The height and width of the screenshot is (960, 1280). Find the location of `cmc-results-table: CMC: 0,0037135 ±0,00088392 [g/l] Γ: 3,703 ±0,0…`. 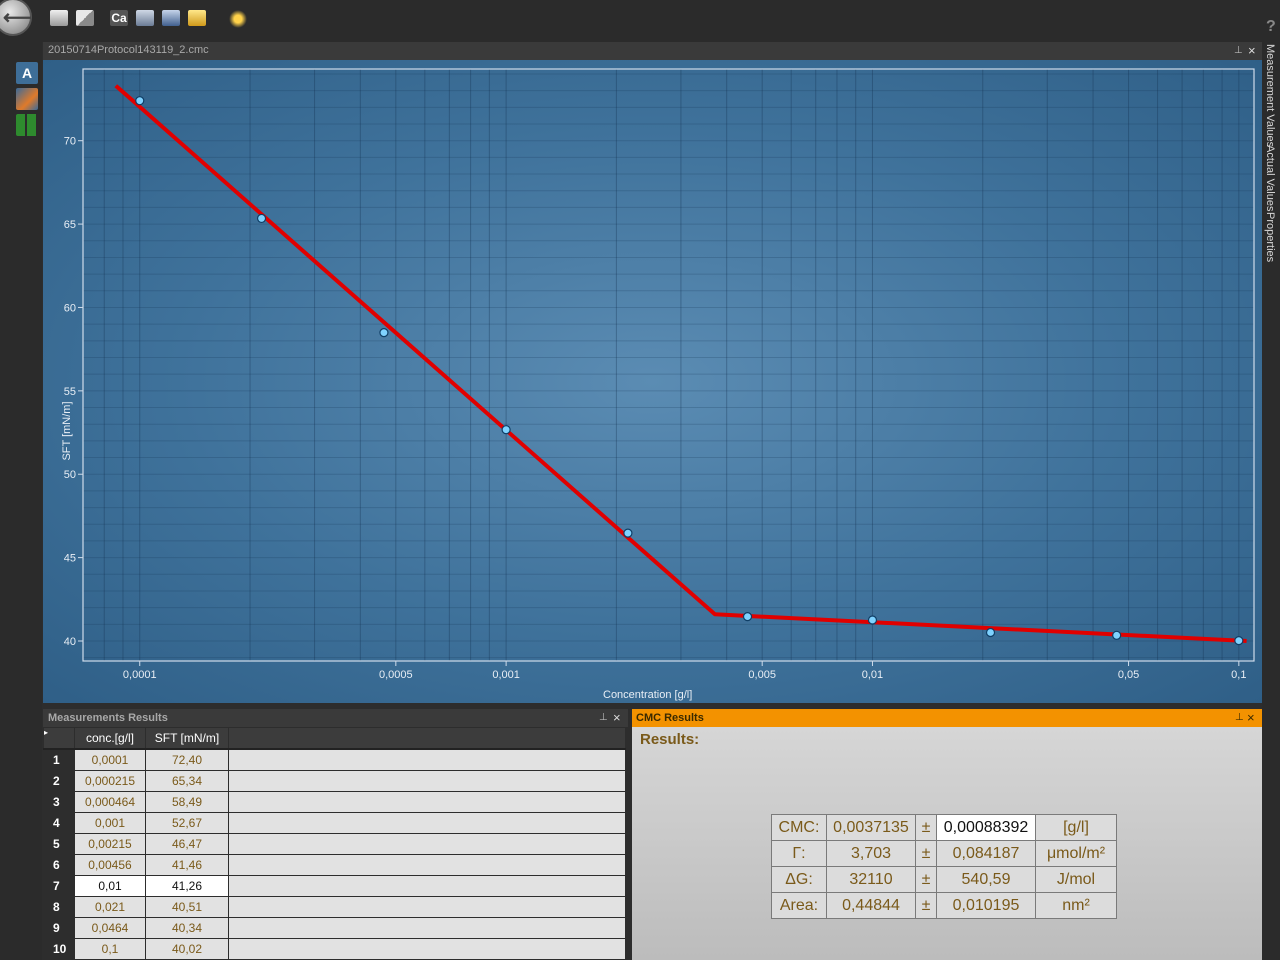

cmc-results-table: CMC: 0,0037135 ±0,00088392 [g/l] Γ: 3,703 ±0,0… is located at coordinates (944, 866).